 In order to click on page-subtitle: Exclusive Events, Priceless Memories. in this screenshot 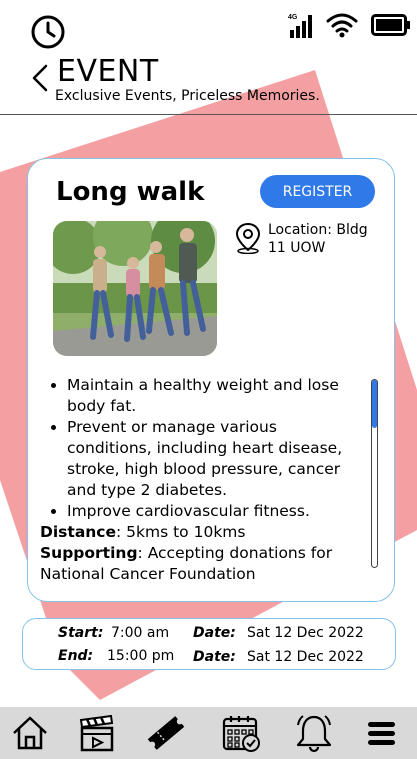, I will do `click(187, 96)`.